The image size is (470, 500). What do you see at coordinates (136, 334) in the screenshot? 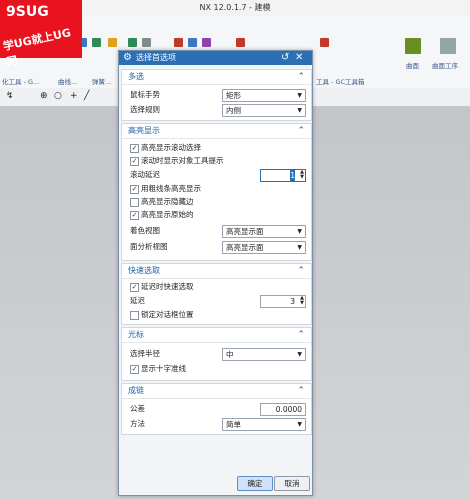
I see `section-title: 光标` at bounding box center [136, 334].